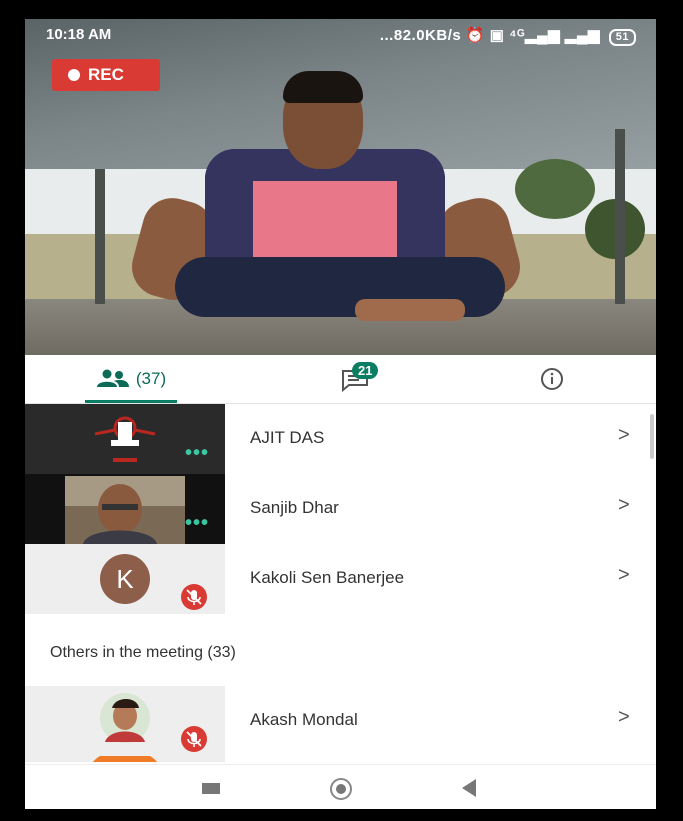 This screenshot has height=821, width=683. I want to click on participant-row: ••• AJIT DAS >, so click(340, 439).